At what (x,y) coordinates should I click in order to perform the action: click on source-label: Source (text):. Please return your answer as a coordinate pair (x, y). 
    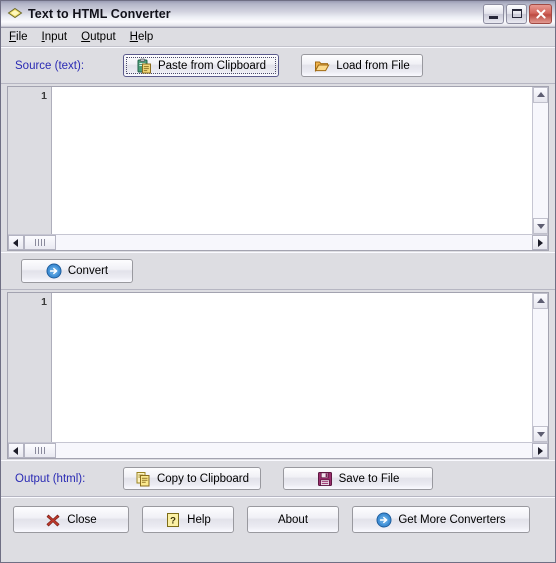
    Looking at the image, I should click on (50, 65).